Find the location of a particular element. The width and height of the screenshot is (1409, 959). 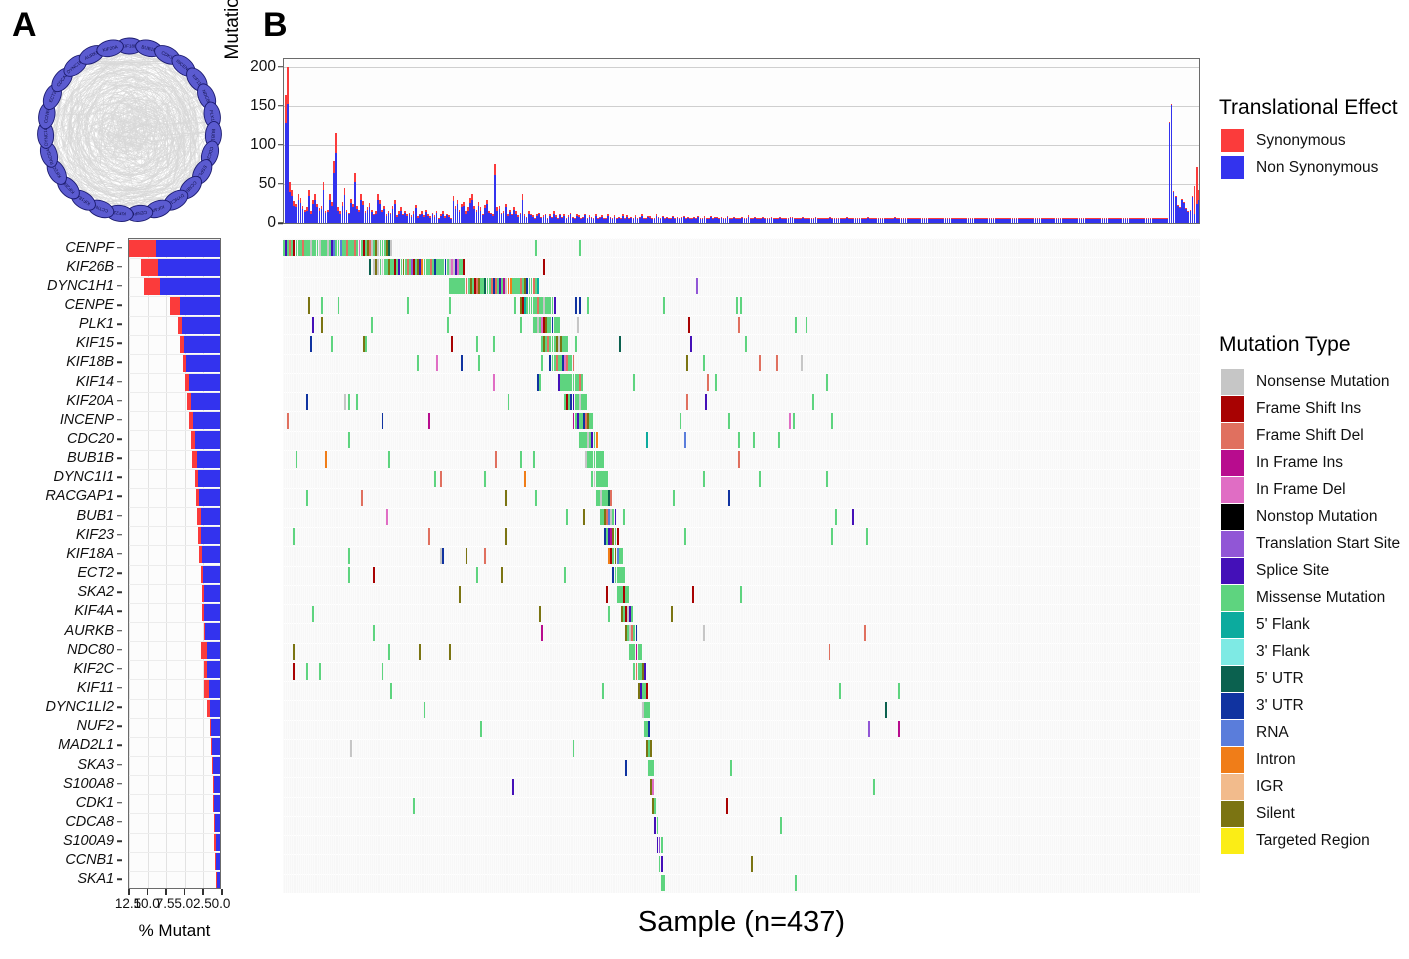

legend-label: Nonstop Mutation is located at coordinates (1317, 516).